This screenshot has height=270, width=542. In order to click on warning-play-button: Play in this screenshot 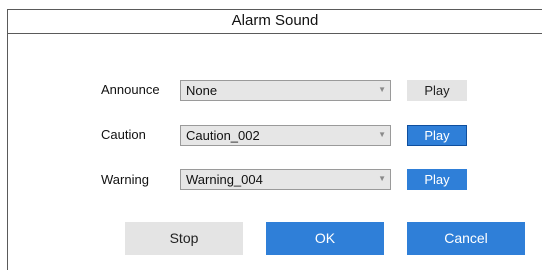, I will do `click(437, 179)`.